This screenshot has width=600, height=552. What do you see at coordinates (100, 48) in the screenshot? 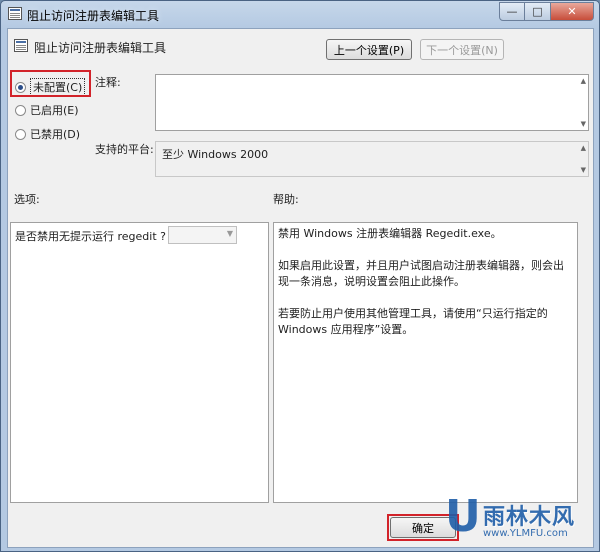
I see `policy-title: 阻止访问注册表编辑工具` at bounding box center [100, 48].